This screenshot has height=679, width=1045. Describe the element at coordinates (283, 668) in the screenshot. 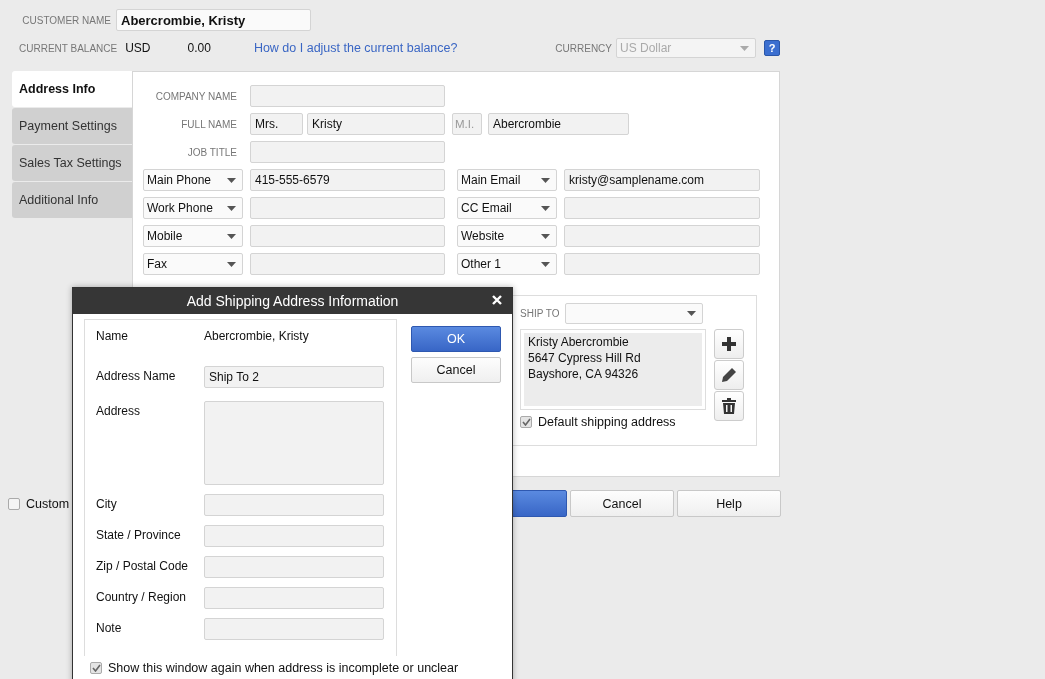

I see `show-again-label: Show this window again when address is incomplete or unclear` at that location.